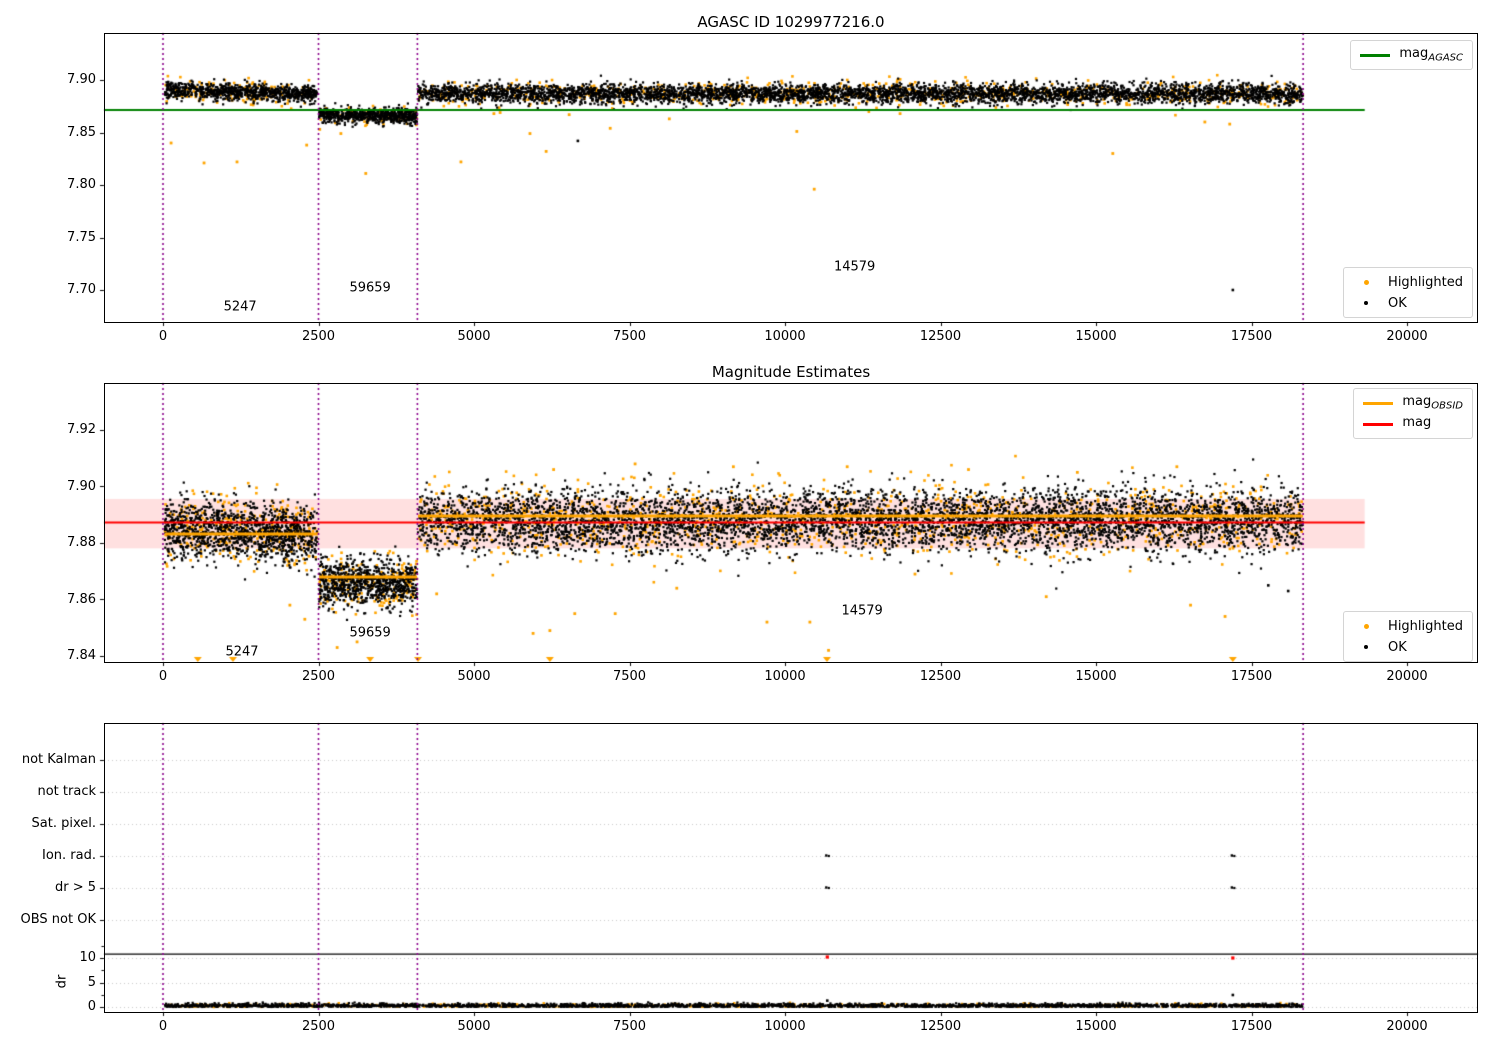 This screenshot has width=1500, height=1050. I want to click on plot1-xtick-10000: 10000, so click(785, 336).